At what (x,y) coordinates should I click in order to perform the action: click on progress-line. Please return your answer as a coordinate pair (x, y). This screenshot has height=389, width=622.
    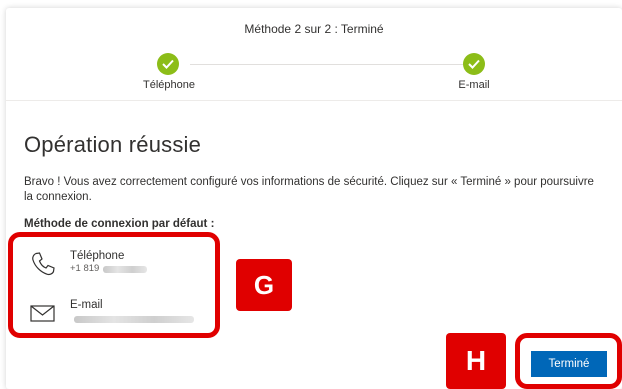
    Looking at the image, I should click on (335, 64).